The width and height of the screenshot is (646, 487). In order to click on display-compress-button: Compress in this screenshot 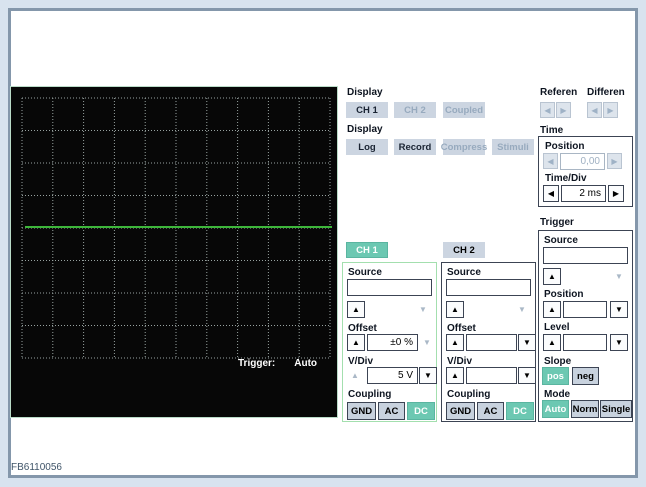, I will do `click(464, 147)`.